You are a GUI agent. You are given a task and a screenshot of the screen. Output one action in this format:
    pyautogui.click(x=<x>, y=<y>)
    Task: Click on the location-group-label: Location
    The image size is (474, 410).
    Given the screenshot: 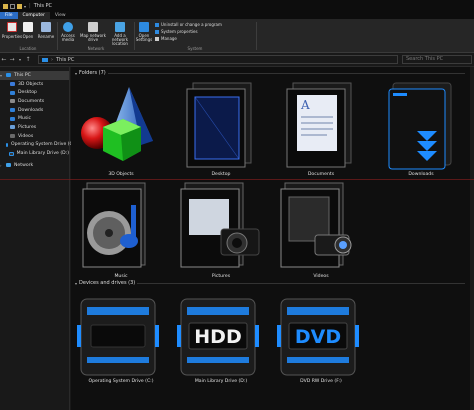 What is the action you would take?
    pyautogui.click(x=28, y=48)
    